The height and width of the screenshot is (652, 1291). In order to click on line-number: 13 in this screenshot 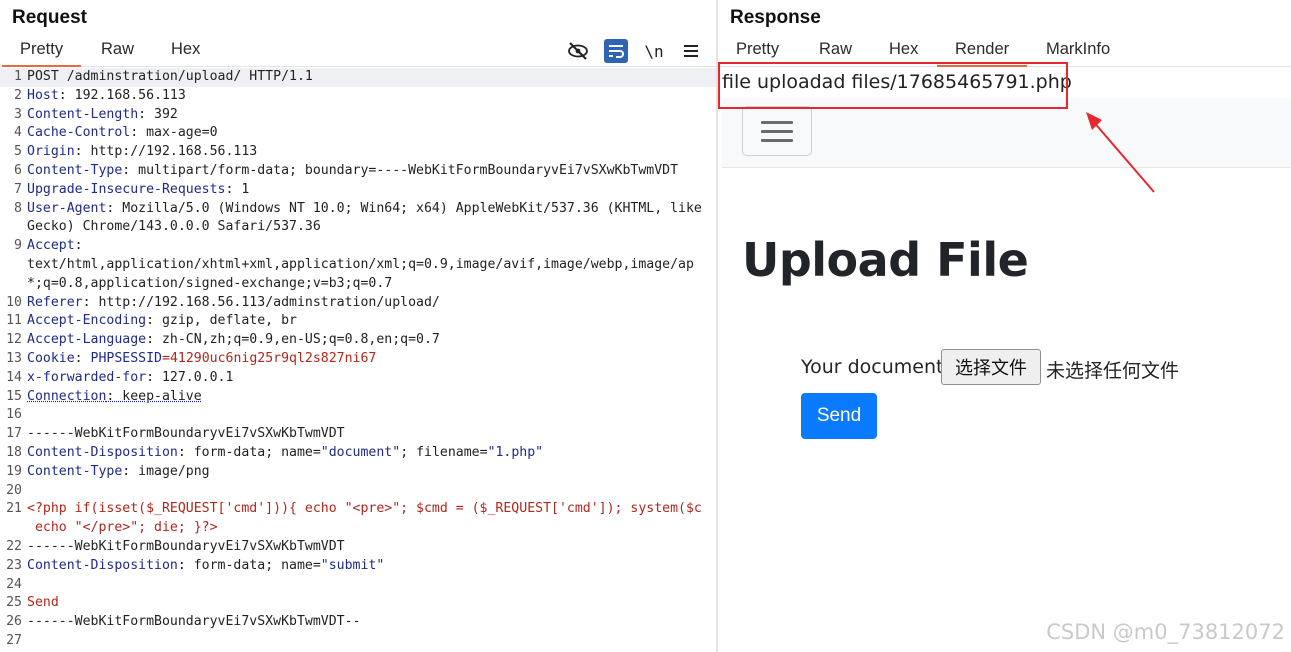, I will do `click(14, 358)`.